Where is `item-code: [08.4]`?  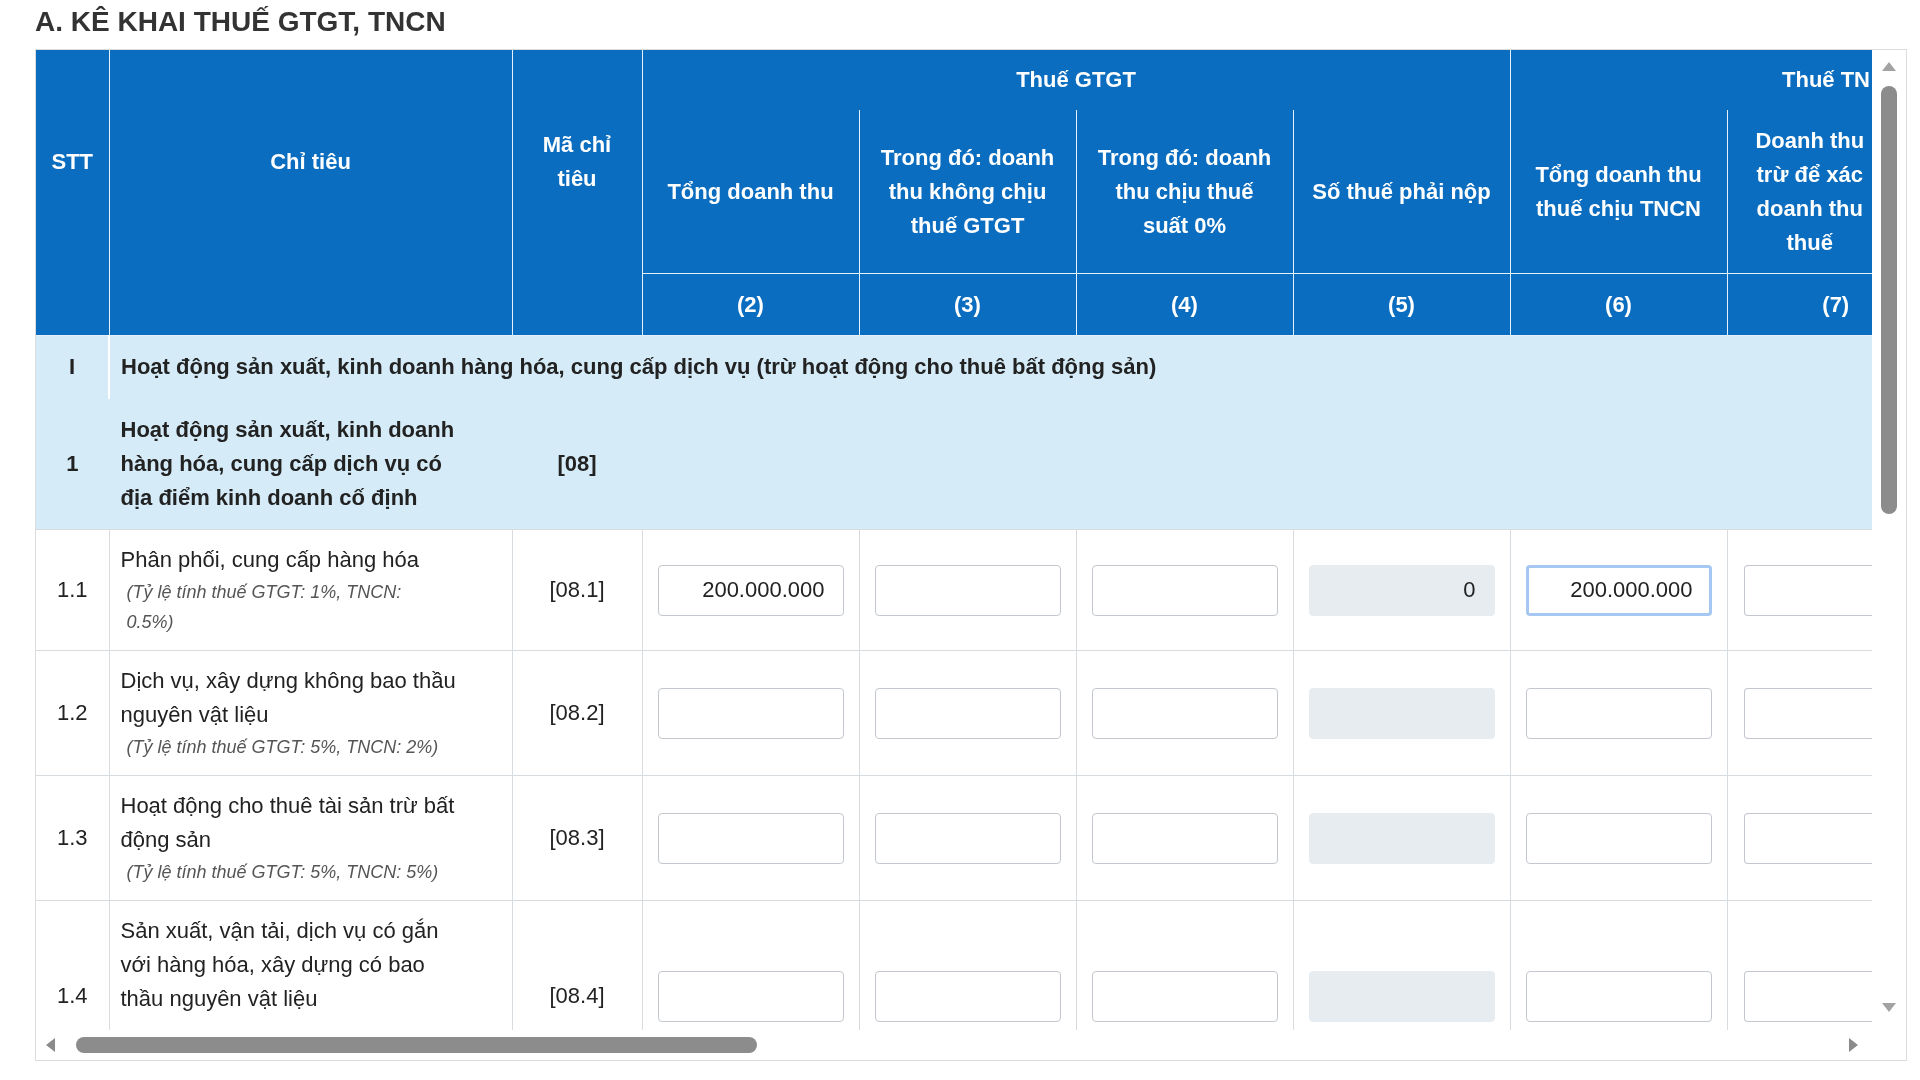
item-code: [08.4] is located at coordinates (577, 995).